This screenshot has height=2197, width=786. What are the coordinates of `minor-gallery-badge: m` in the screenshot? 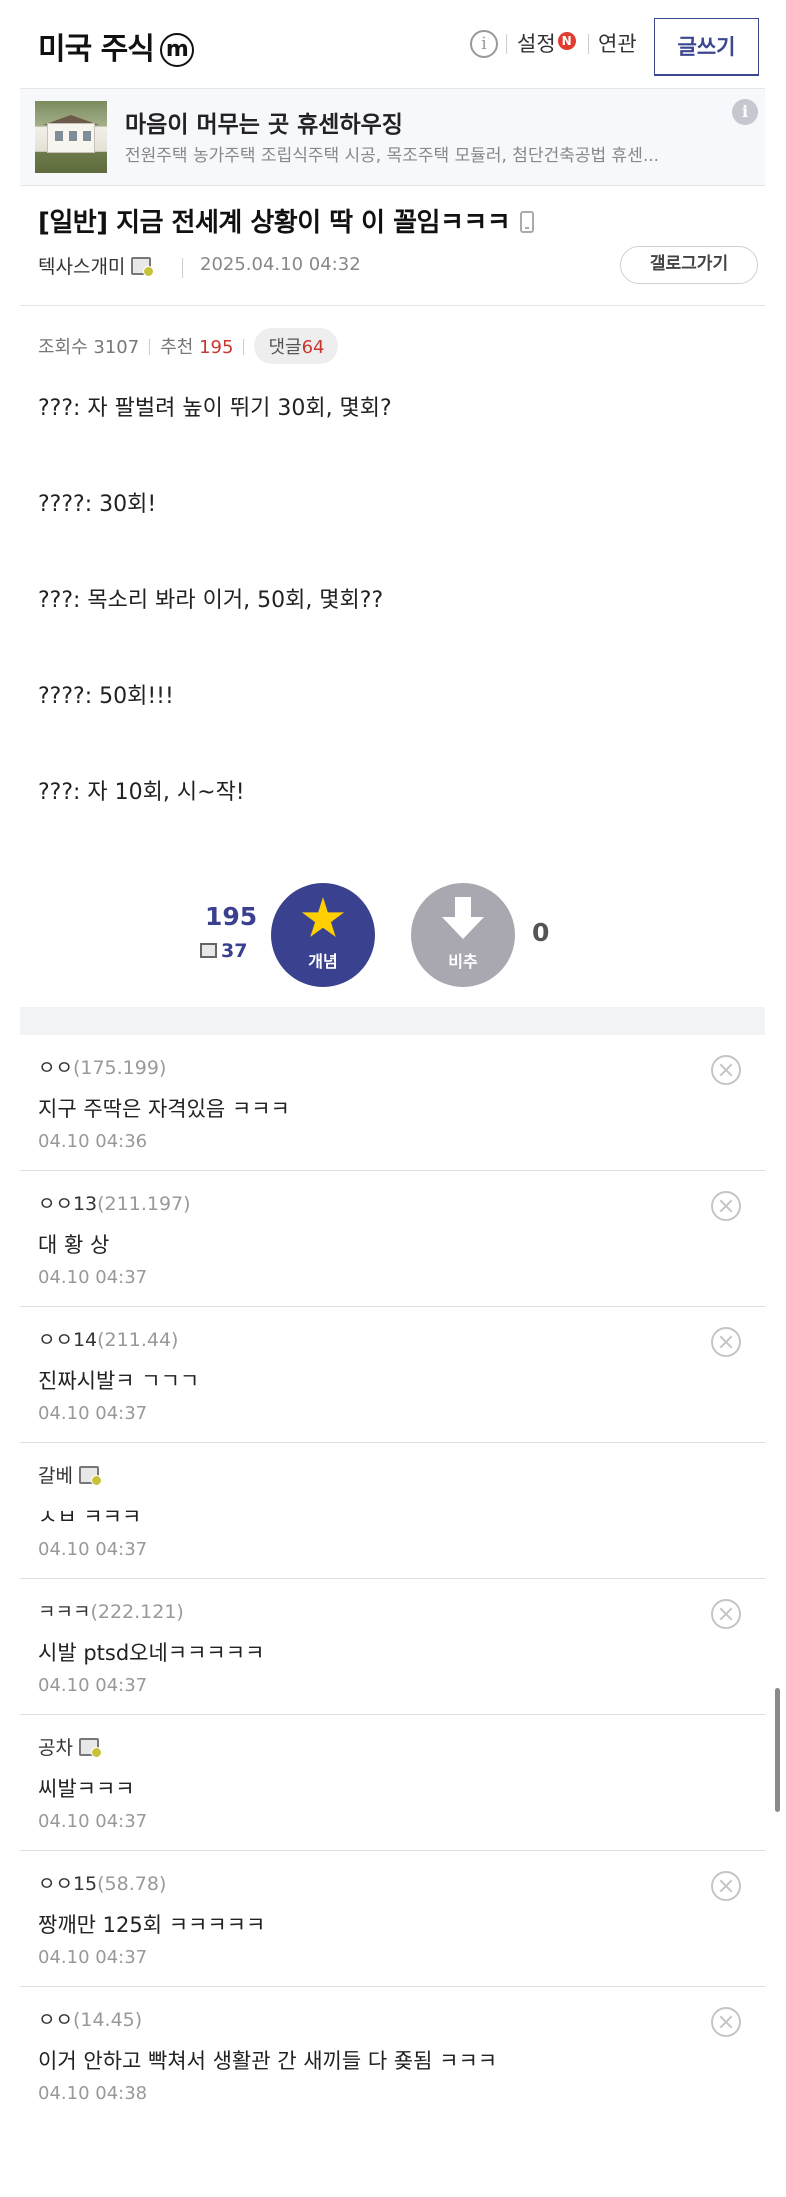 It's located at (176, 50).